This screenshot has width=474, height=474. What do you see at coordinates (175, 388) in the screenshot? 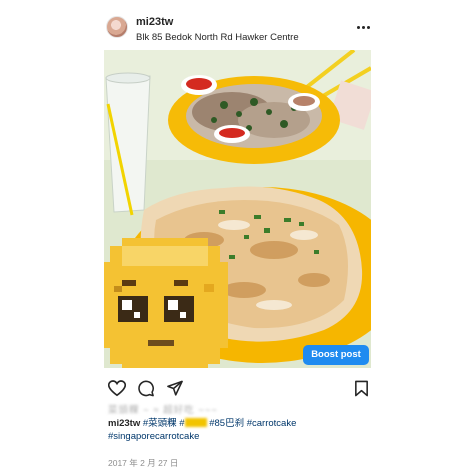
I see `share-icon` at bounding box center [175, 388].